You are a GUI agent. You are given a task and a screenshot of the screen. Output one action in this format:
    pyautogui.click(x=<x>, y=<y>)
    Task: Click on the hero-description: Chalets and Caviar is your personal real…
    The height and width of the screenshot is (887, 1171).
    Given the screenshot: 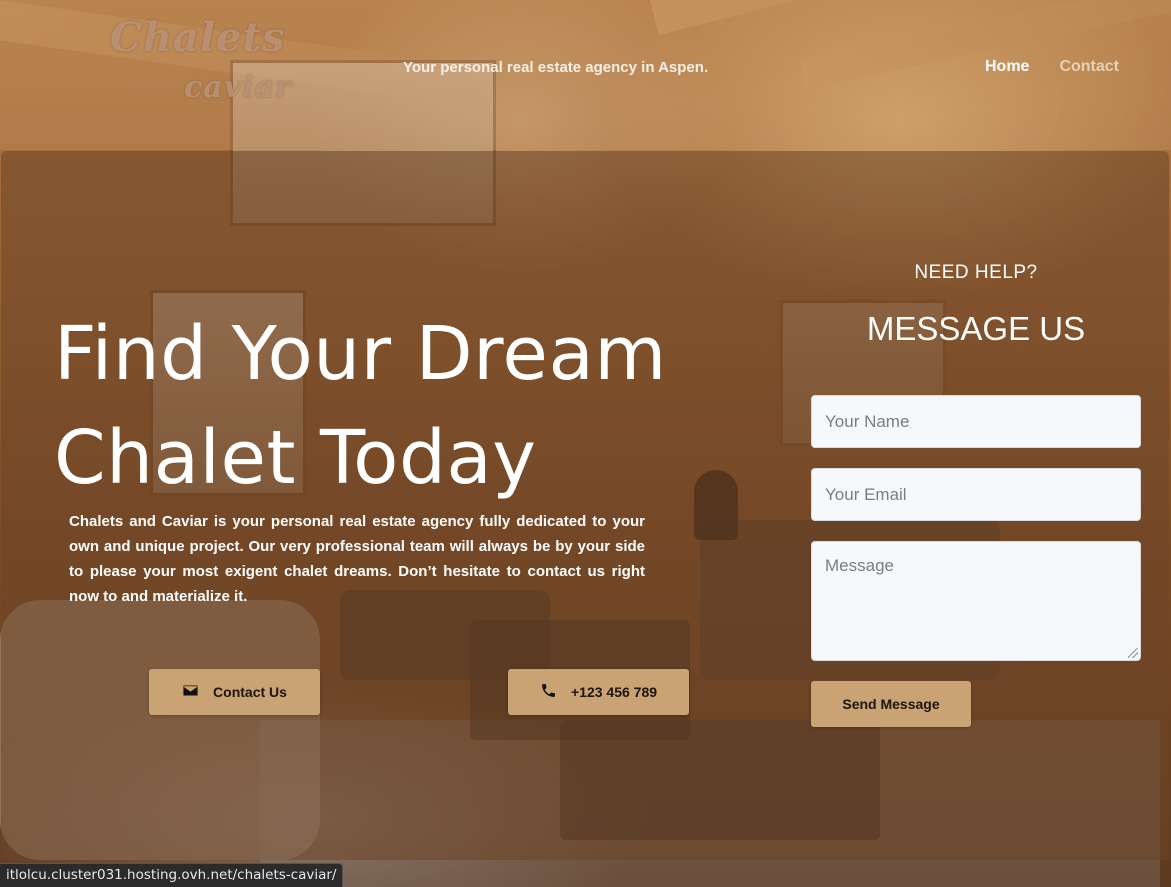 What is the action you would take?
    pyautogui.click(x=357, y=559)
    